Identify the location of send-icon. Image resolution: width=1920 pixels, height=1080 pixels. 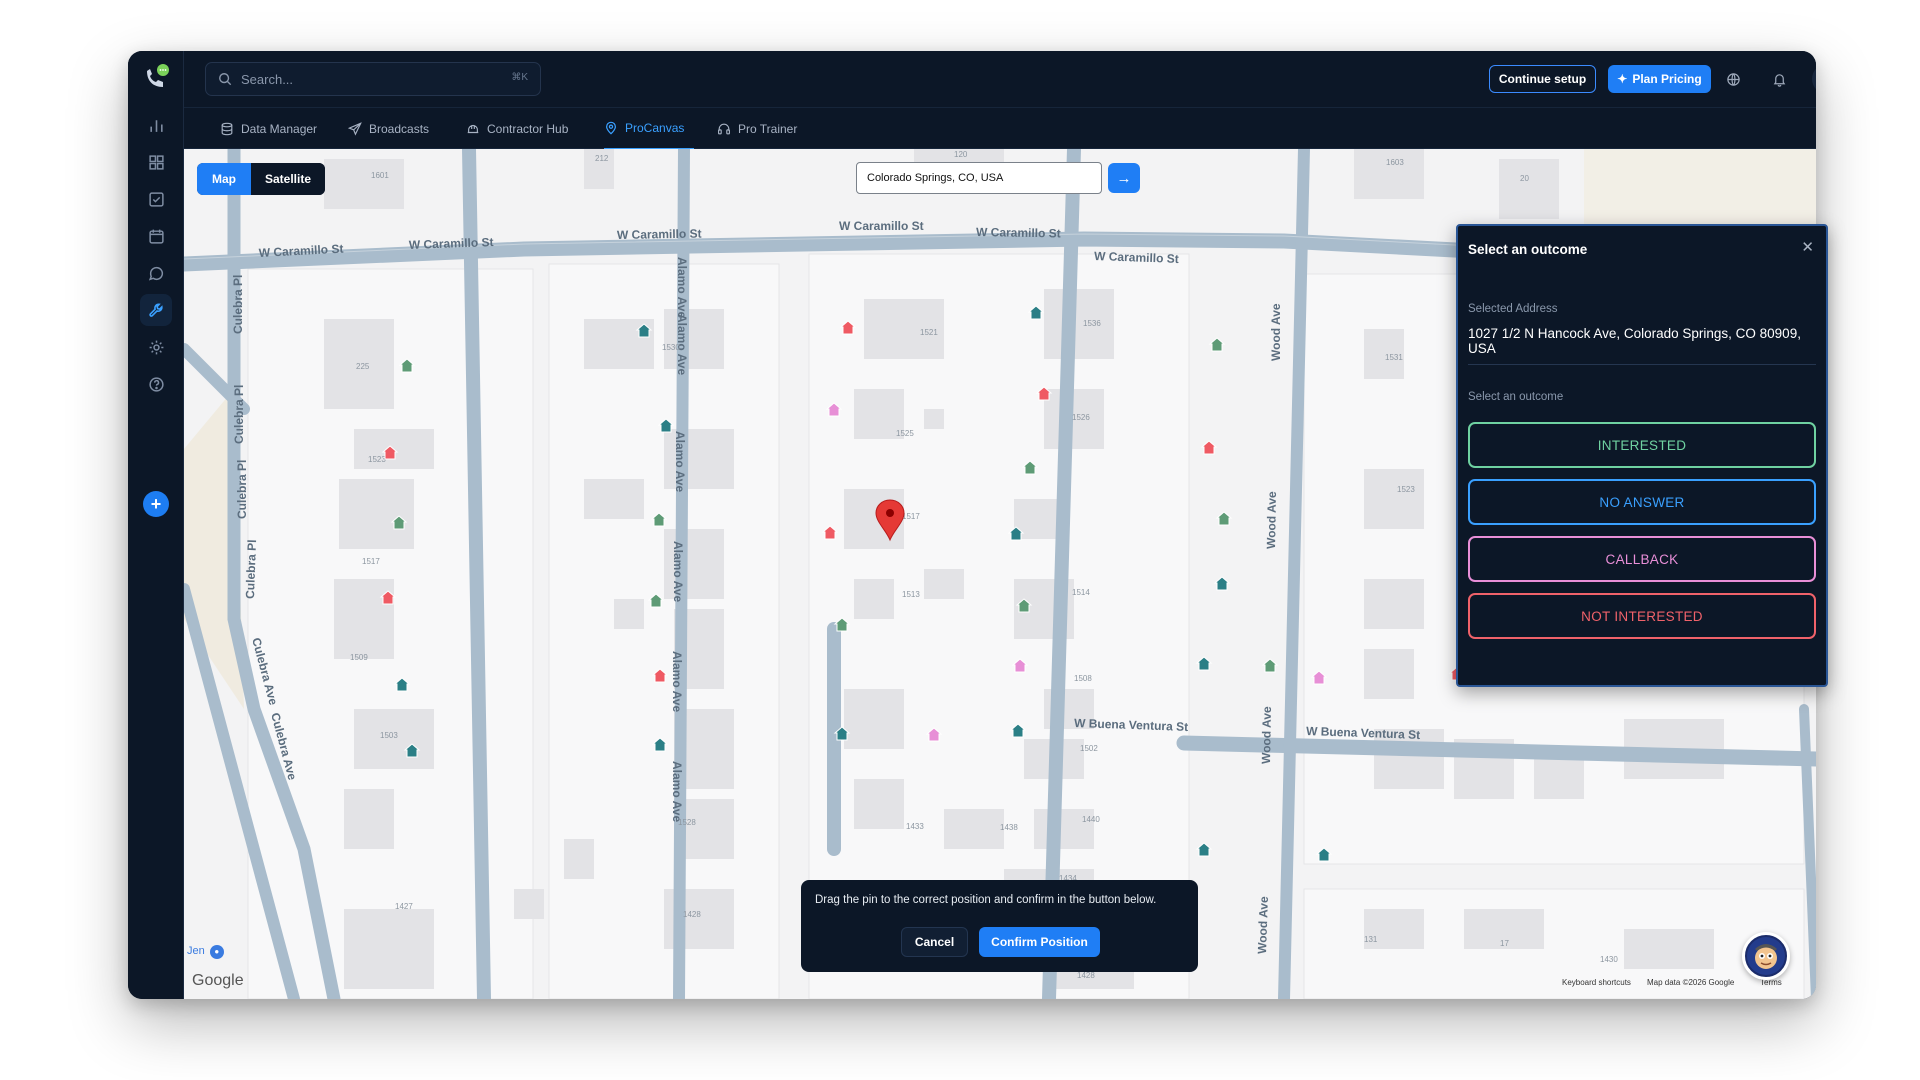
(355, 129).